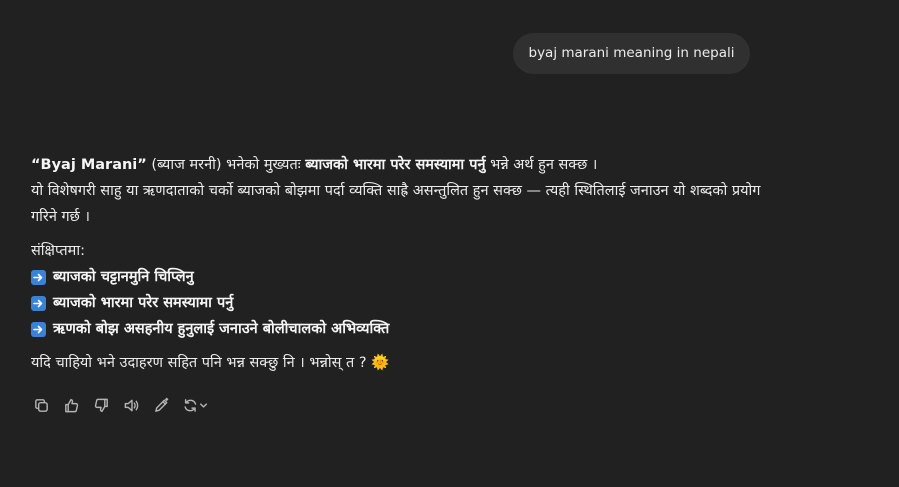 The width and height of the screenshot is (899, 487). What do you see at coordinates (204, 405) in the screenshot?
I see `chevron-down-icon` at bounding box center [204, 405].